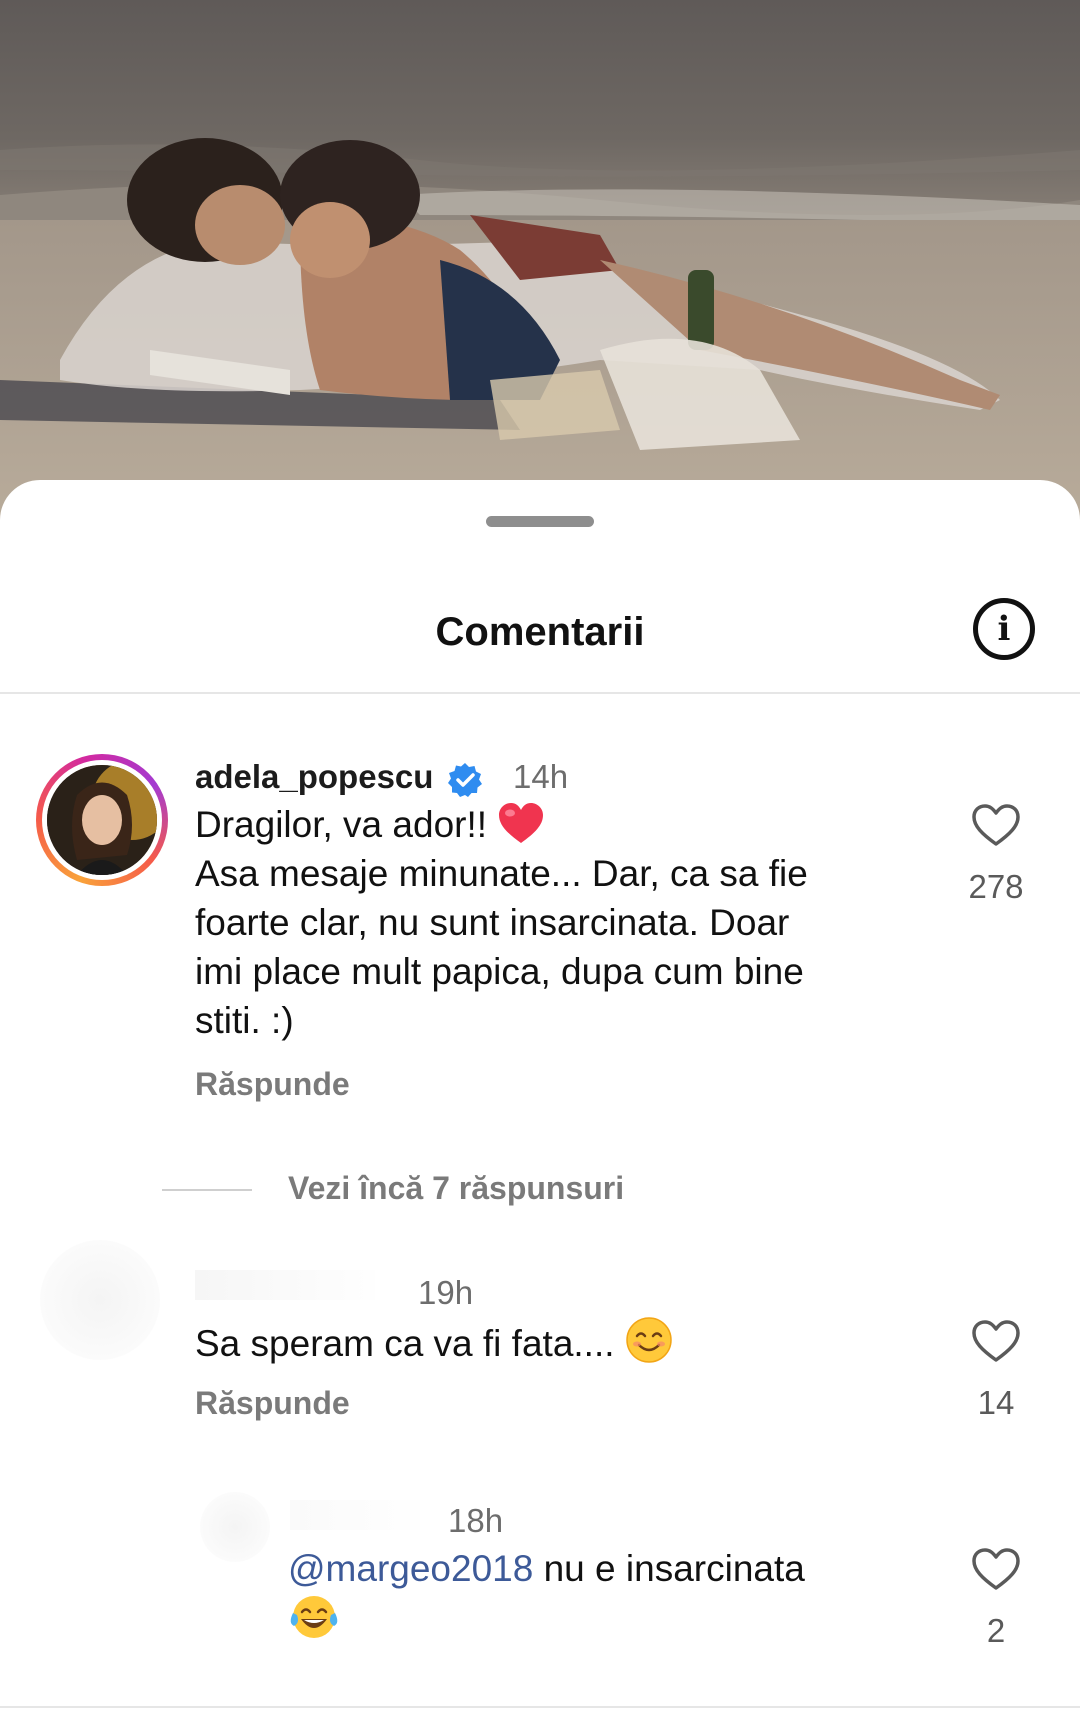 The image size is (1080, 1728). I want to click on comment-line: imi place mult papica, dupa cum bine, so click(499, 971).